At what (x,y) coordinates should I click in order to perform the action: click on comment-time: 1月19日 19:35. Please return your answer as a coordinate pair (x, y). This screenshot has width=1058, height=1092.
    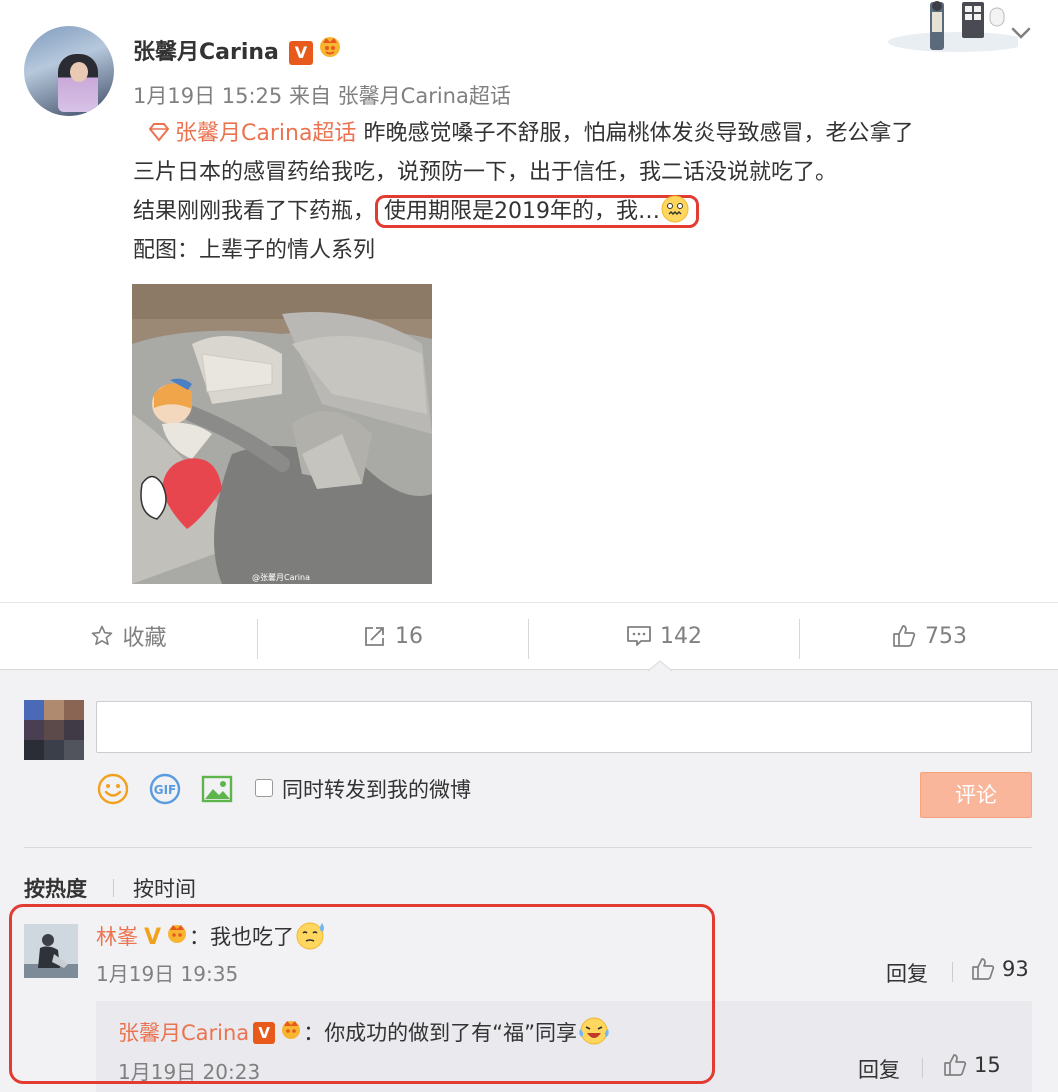
    Looking at the image, I should click on (167, 974).